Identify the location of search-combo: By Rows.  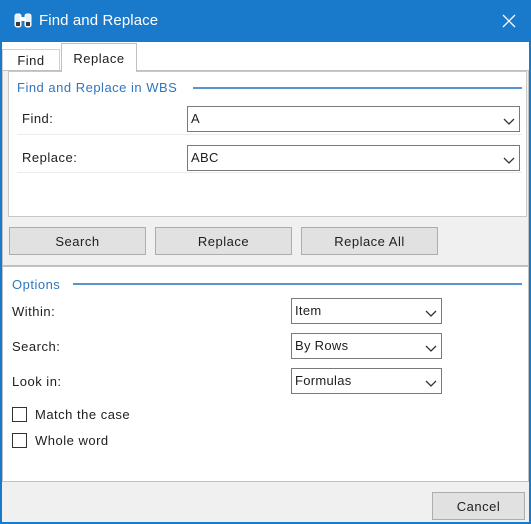
(366, 346).